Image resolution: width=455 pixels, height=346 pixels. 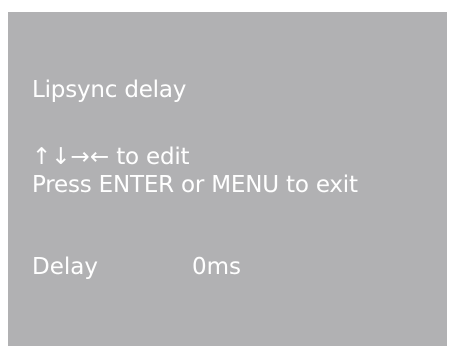 I want to click on delay-value: 0ms, so click(x=216, y=267).